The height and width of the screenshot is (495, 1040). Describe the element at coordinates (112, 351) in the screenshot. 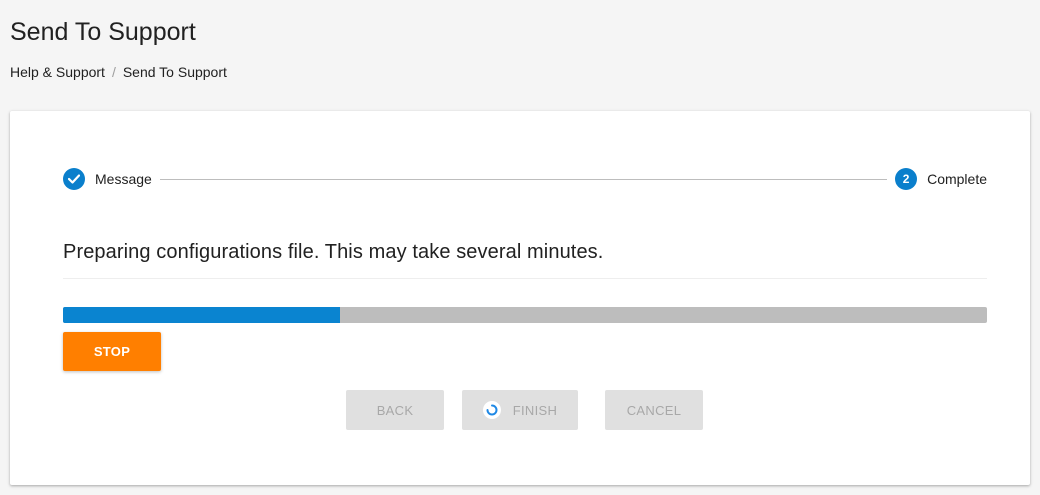

I see `stop-button: STOP` at that location.